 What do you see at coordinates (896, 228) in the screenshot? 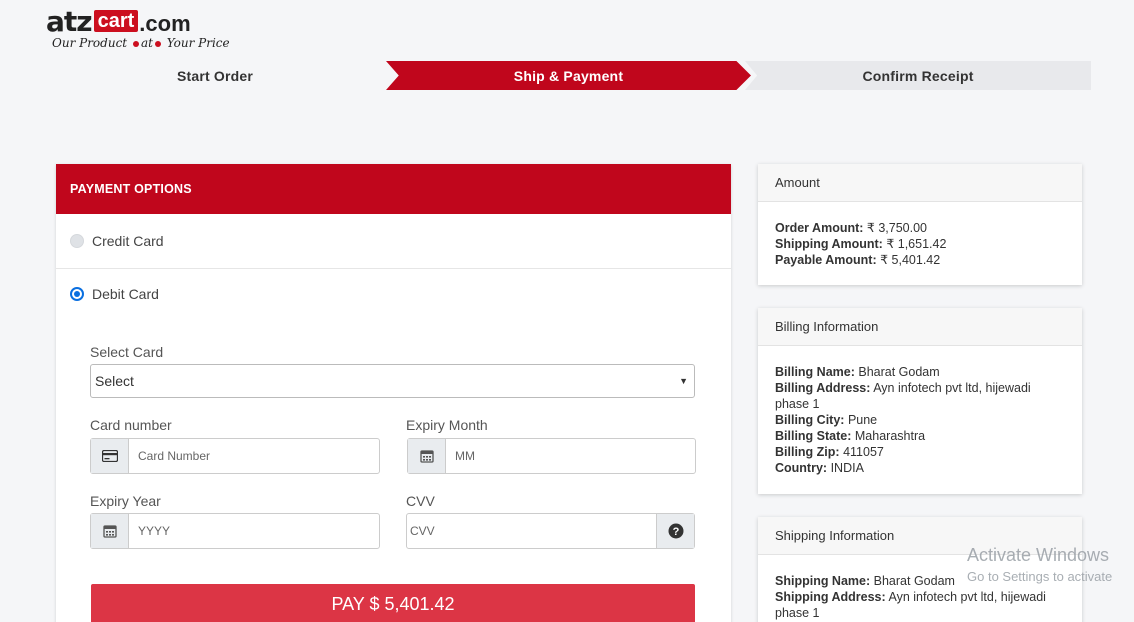
I see `order-amount-value: ₹ 3,750.00` at bounding box center [896, 228].